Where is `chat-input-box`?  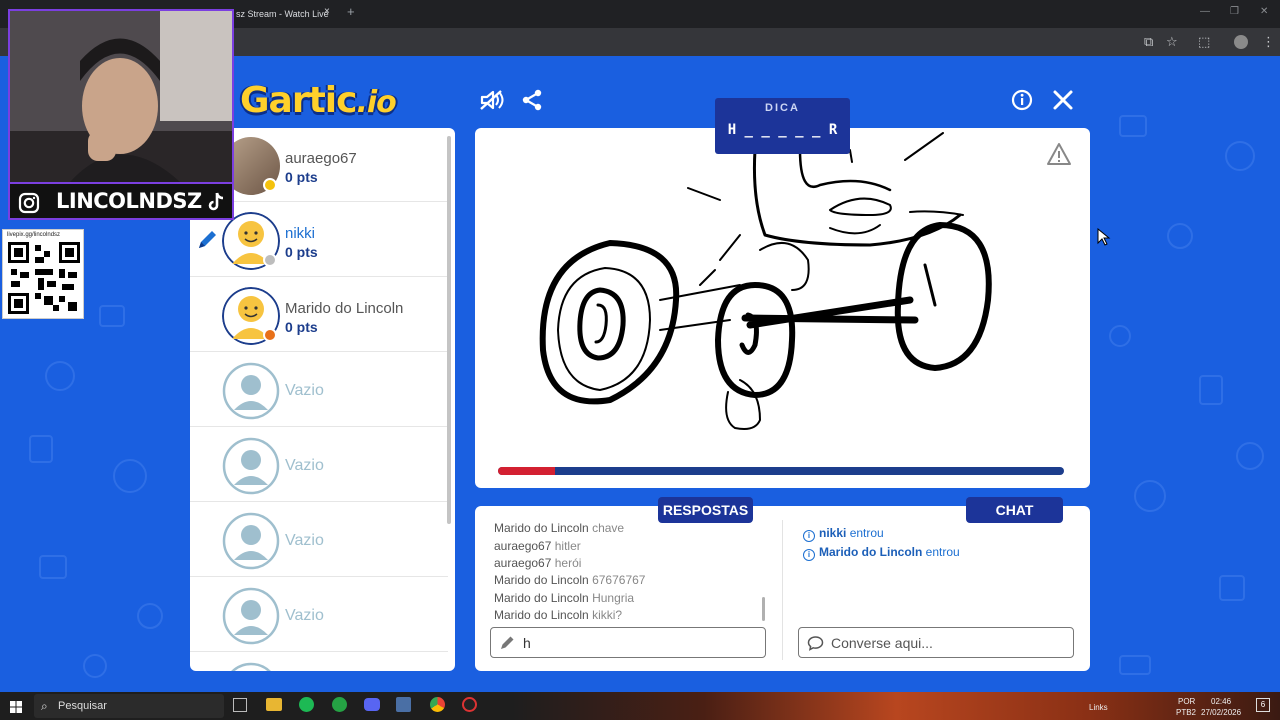
chat-input-box is located at coordinates (936, 642).